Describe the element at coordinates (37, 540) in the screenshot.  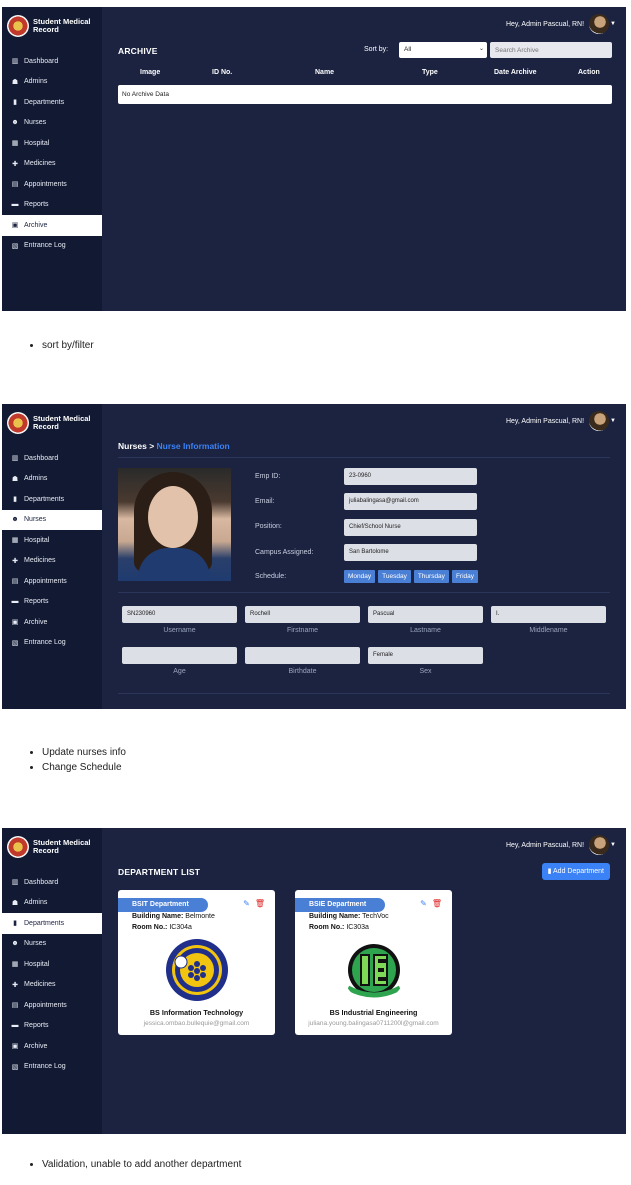
I see `sidebar-item-label: Hospital` at that location.